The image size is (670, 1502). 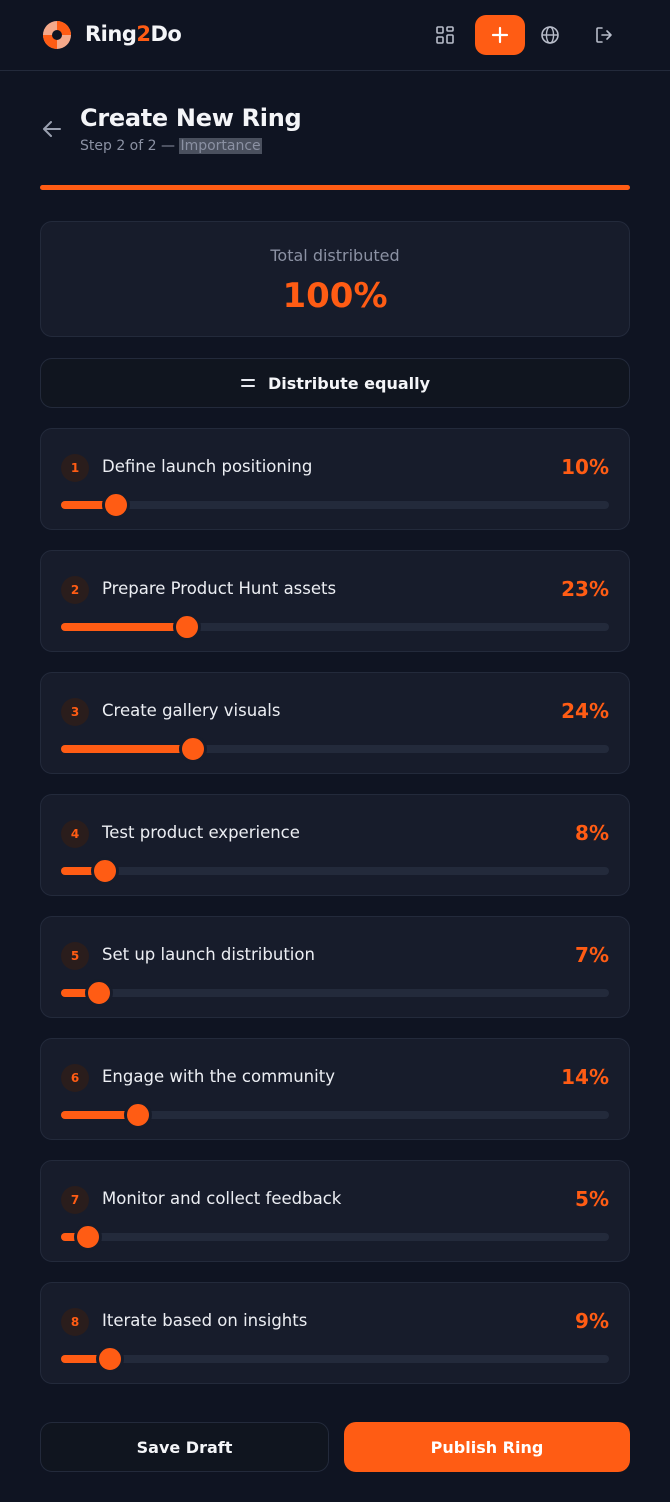 I want to click on total-distributed-card: Total distributed 100%, so click(x=335, y=279).